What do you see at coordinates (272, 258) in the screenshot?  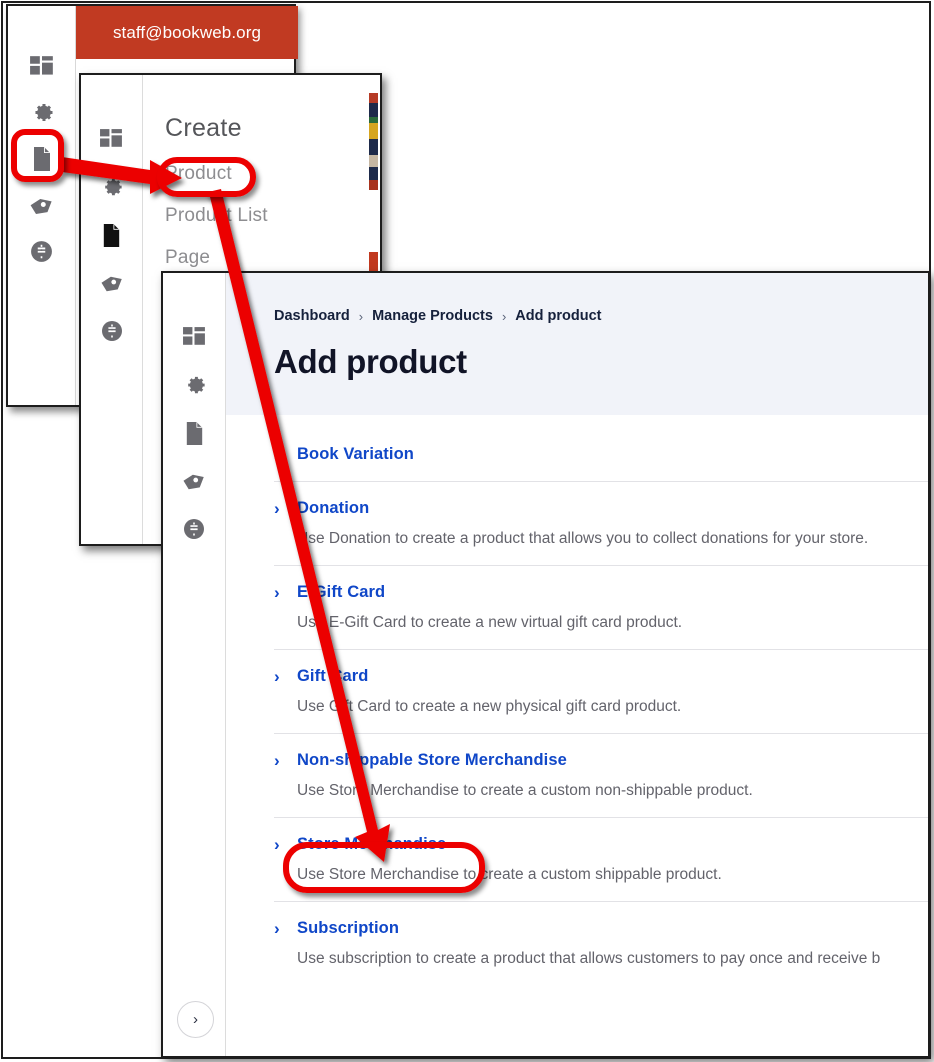 I see `create-menu-page-item: Page` at bounding box center [272, 258].